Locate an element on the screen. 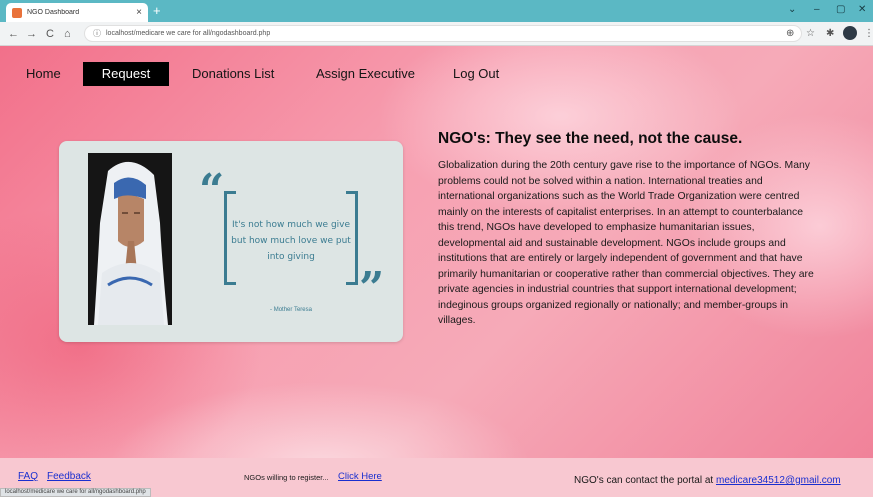 This screenshot has height=497, width=873. nav-home-link: Home is located at coordinates (43, 74).